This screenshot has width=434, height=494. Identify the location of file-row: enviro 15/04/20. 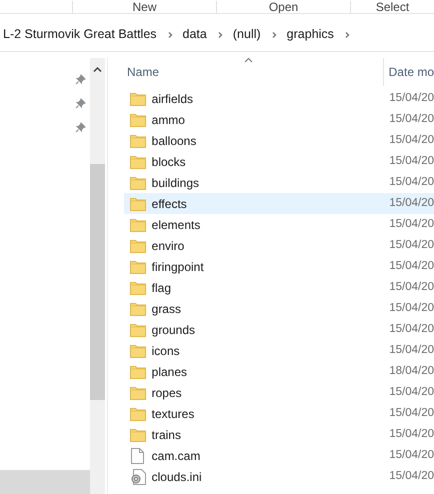
(279, 245).